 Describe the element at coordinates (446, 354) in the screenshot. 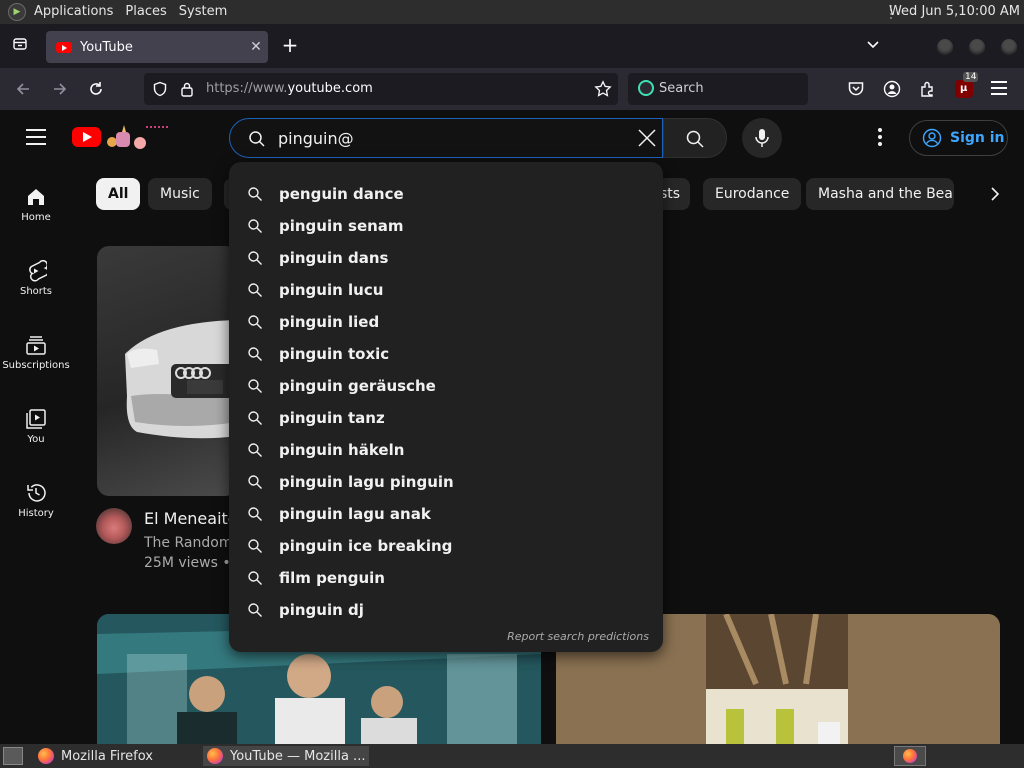

I see `suggestion-item: pinguin toxic` at that location.